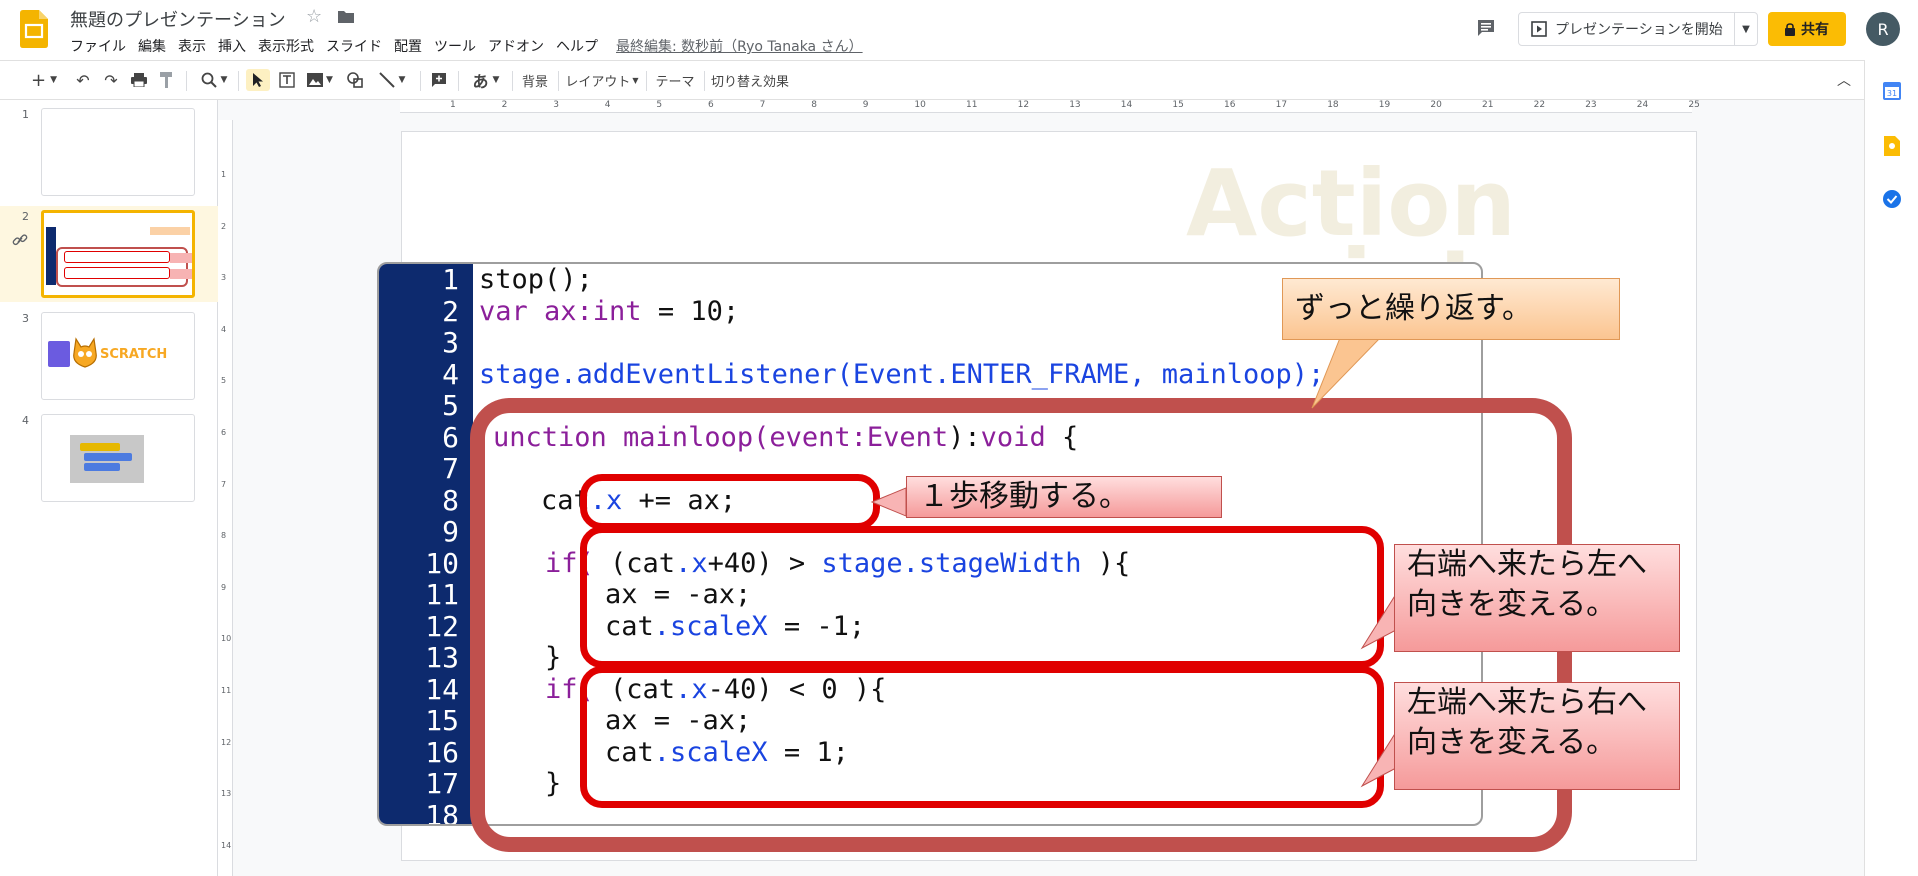 Image resolution: width=1918 pixels, height=876 pixels. Describe the element at coordinates (346, 16) in the screenshot. I see `folder-icon` at that location.